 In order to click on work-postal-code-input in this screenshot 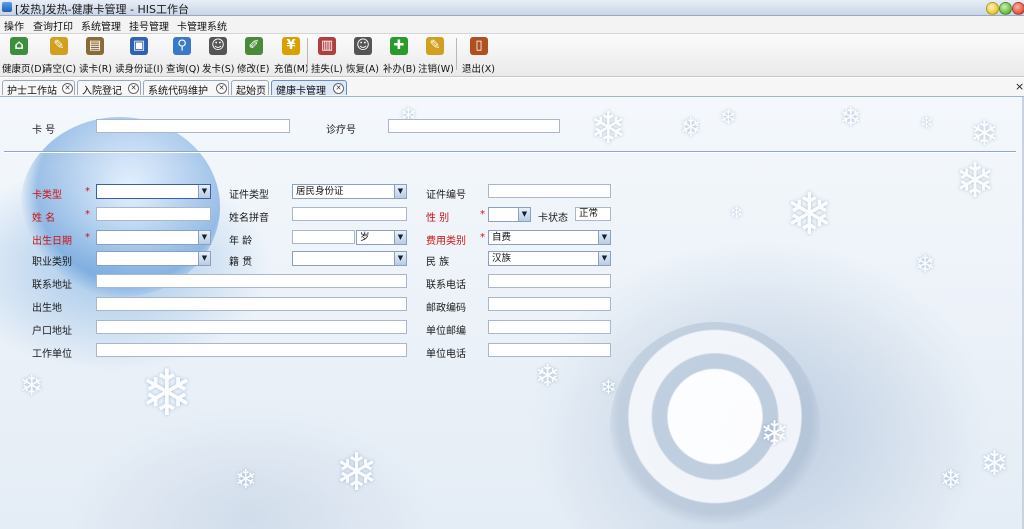, I will do `click(549, 327)`.